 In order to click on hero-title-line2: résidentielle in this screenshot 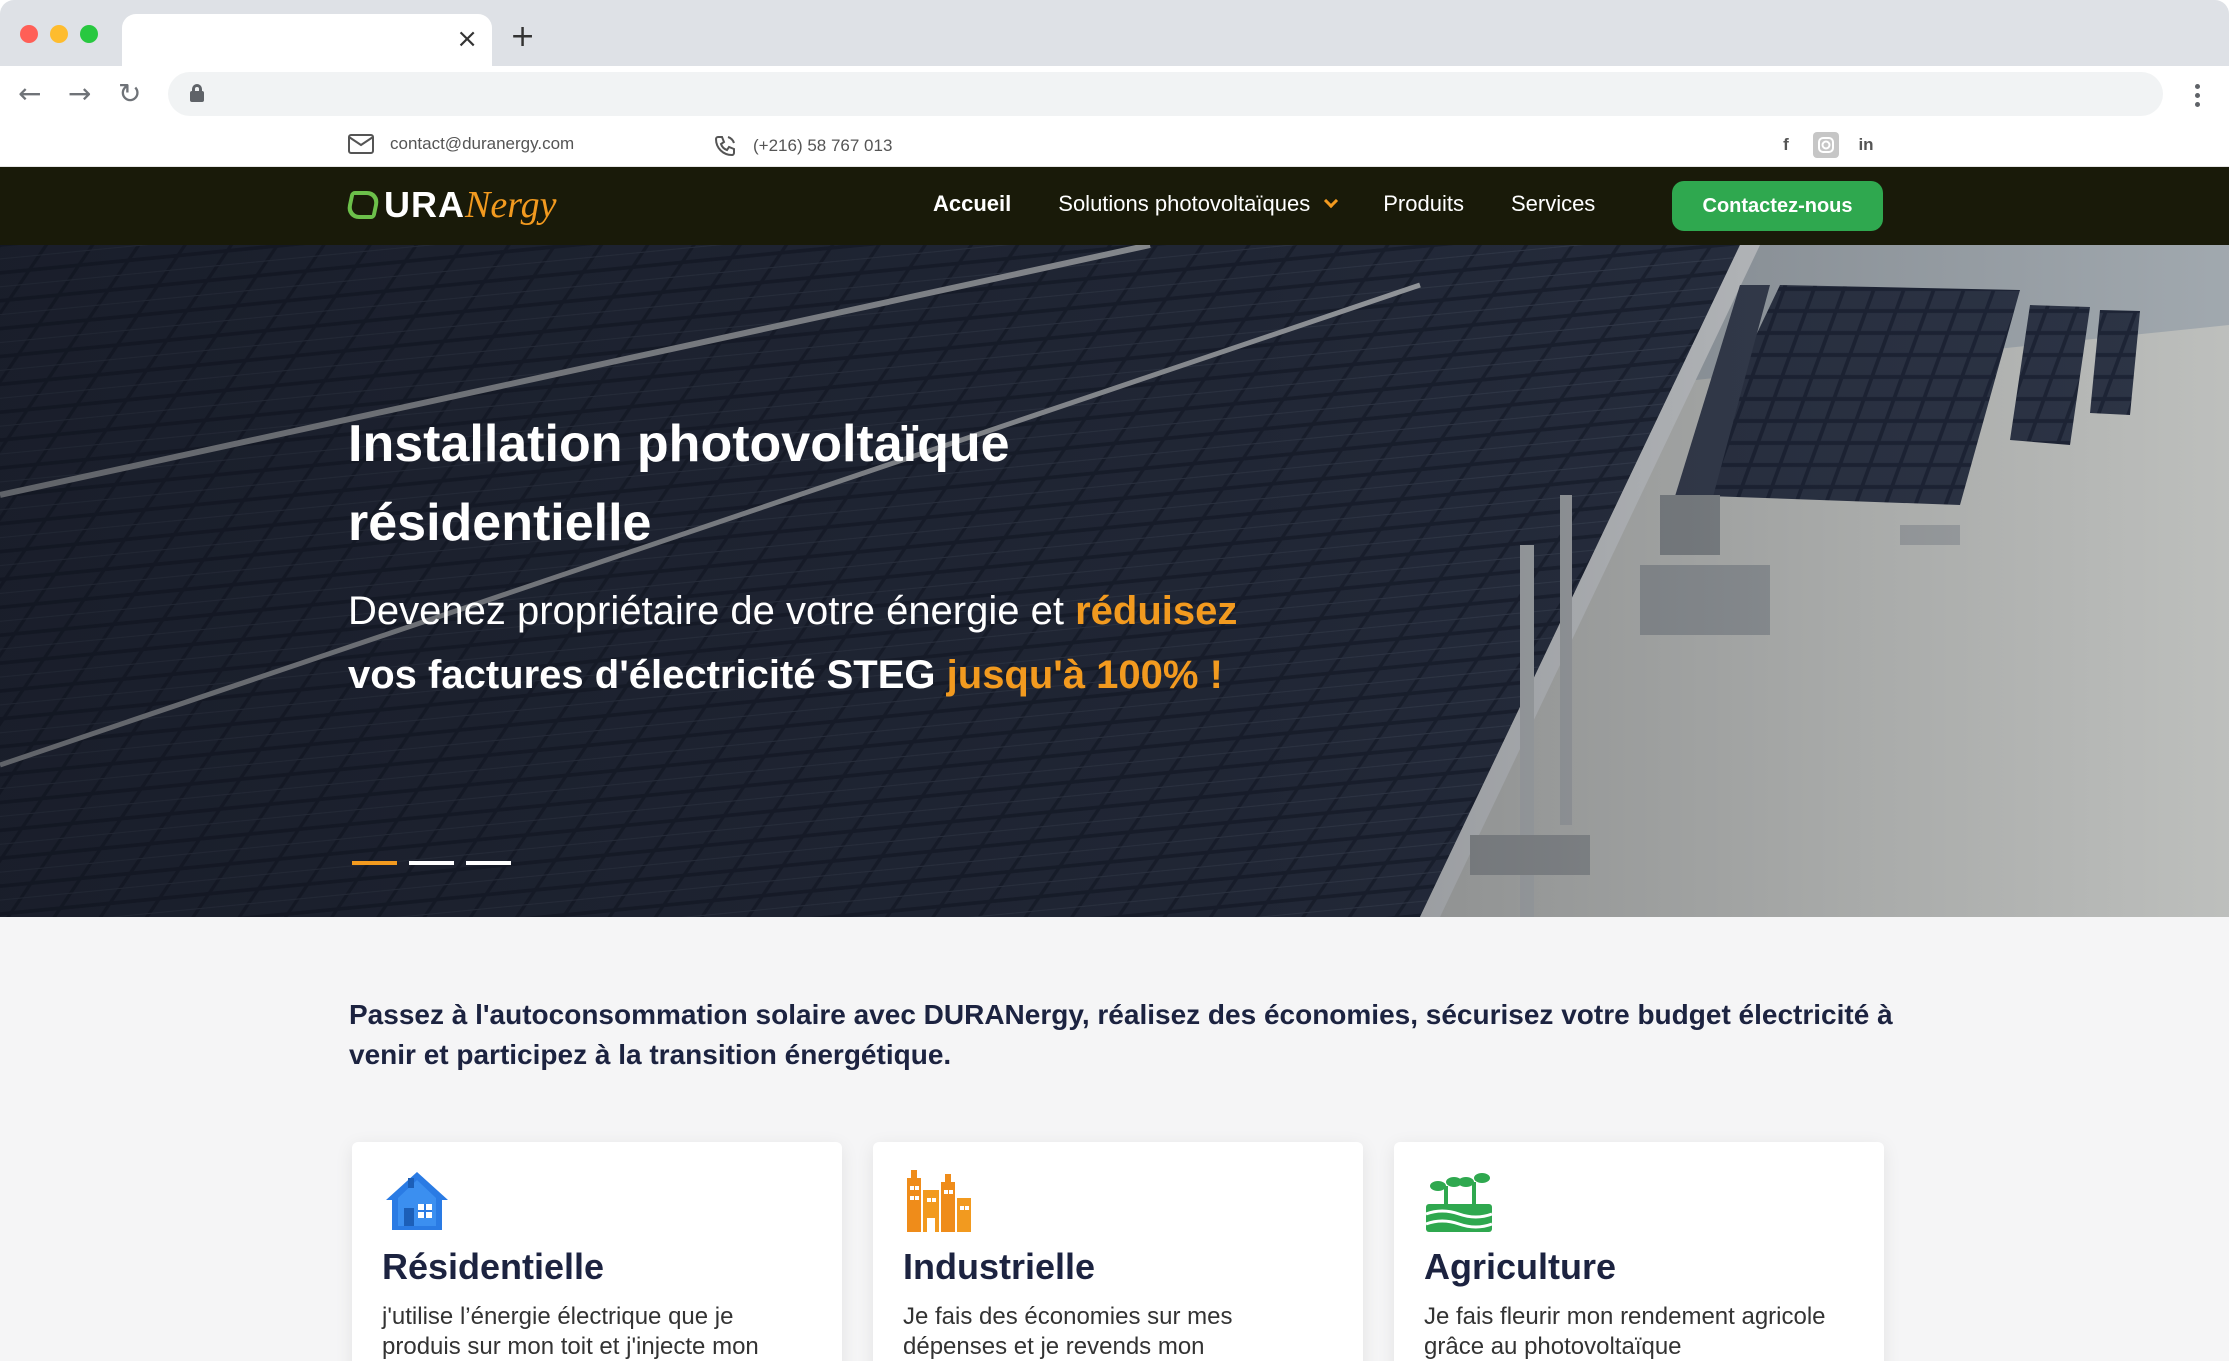, I will do `click(500, 523)`.